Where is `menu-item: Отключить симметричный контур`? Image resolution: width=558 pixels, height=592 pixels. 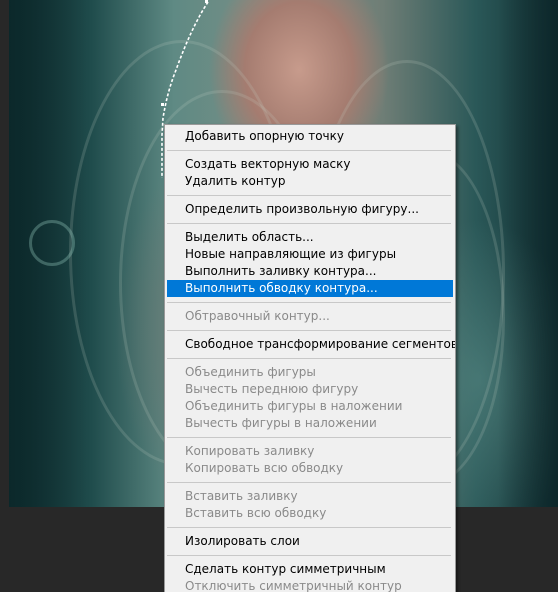 menu-item: Отключить симметричный контур is located at coordinates (293, 585).